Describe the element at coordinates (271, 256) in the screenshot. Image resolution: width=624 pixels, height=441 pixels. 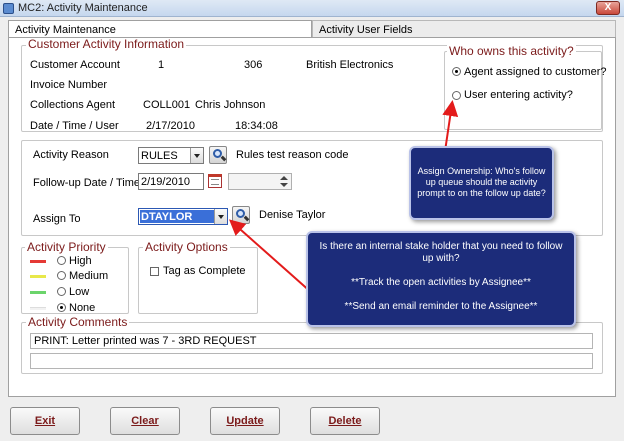
I see `assignee-arrow` at that location.